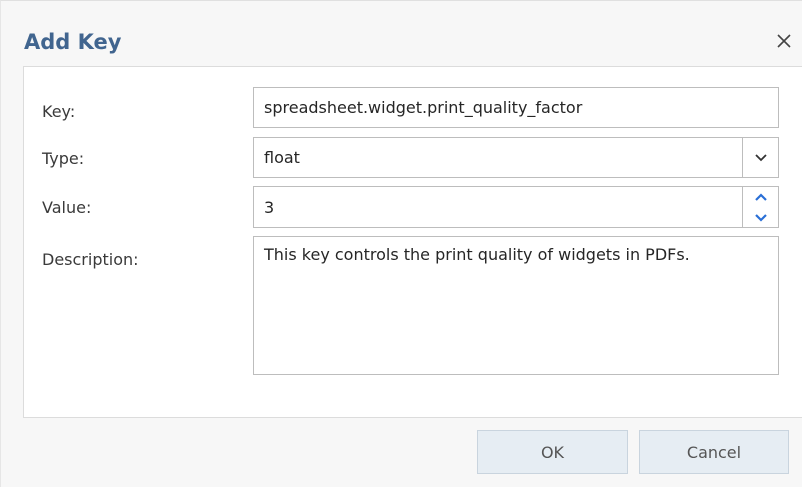 Image resolution: width=802 pixels, height=487 pixels. I want to click on key-input: spreadsheet.widget.print_quality_factor, so click(516, 107).